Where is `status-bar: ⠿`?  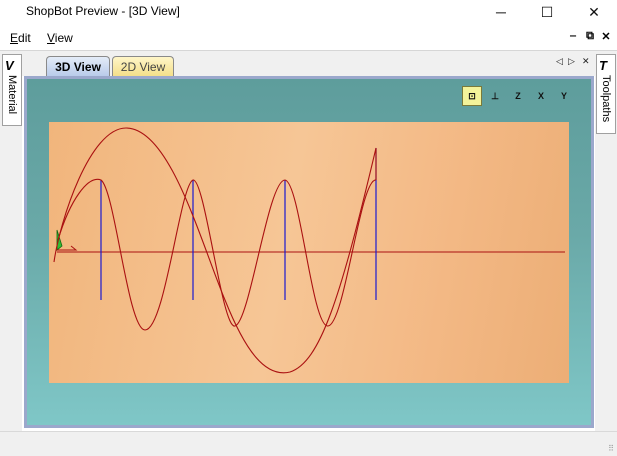
status-bar: ⠿ is located at coordinates (308, 443).